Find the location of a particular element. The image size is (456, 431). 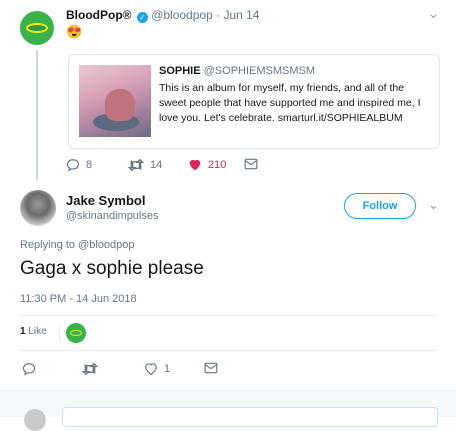

replying-to-text: Replying to @bloodpop is located at coordinates (77, 245).